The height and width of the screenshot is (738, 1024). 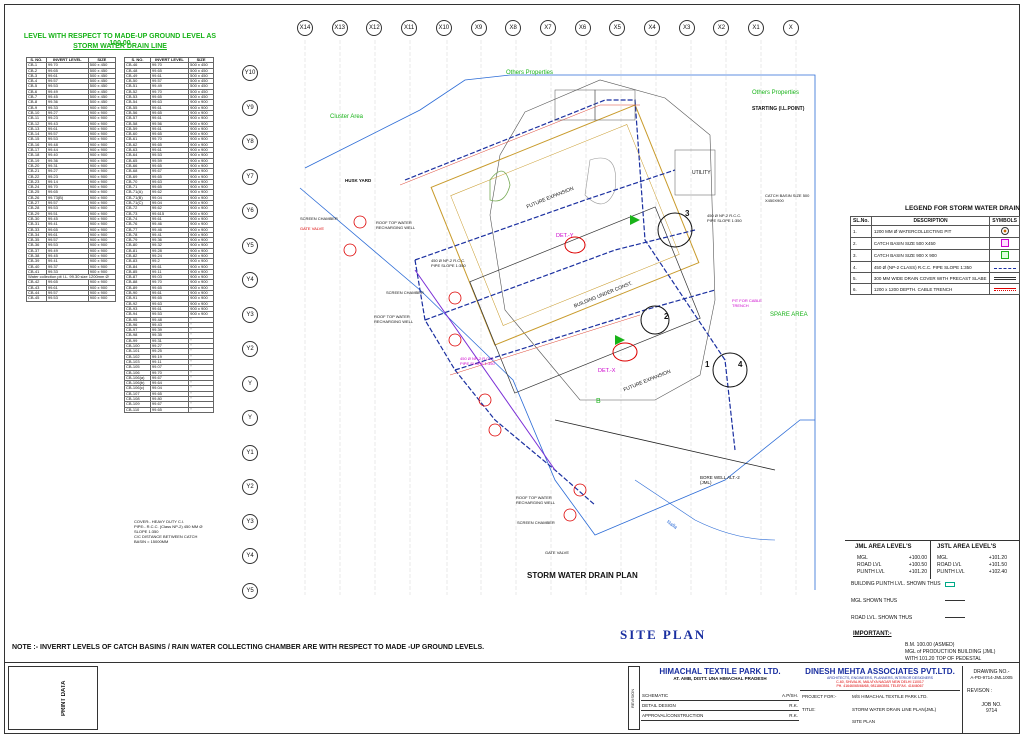 What do you see at coordinates (169, 409) in the screenshot?
I see `schedule-row: CB-110 99.65 "` at bounding box center [169, 409].